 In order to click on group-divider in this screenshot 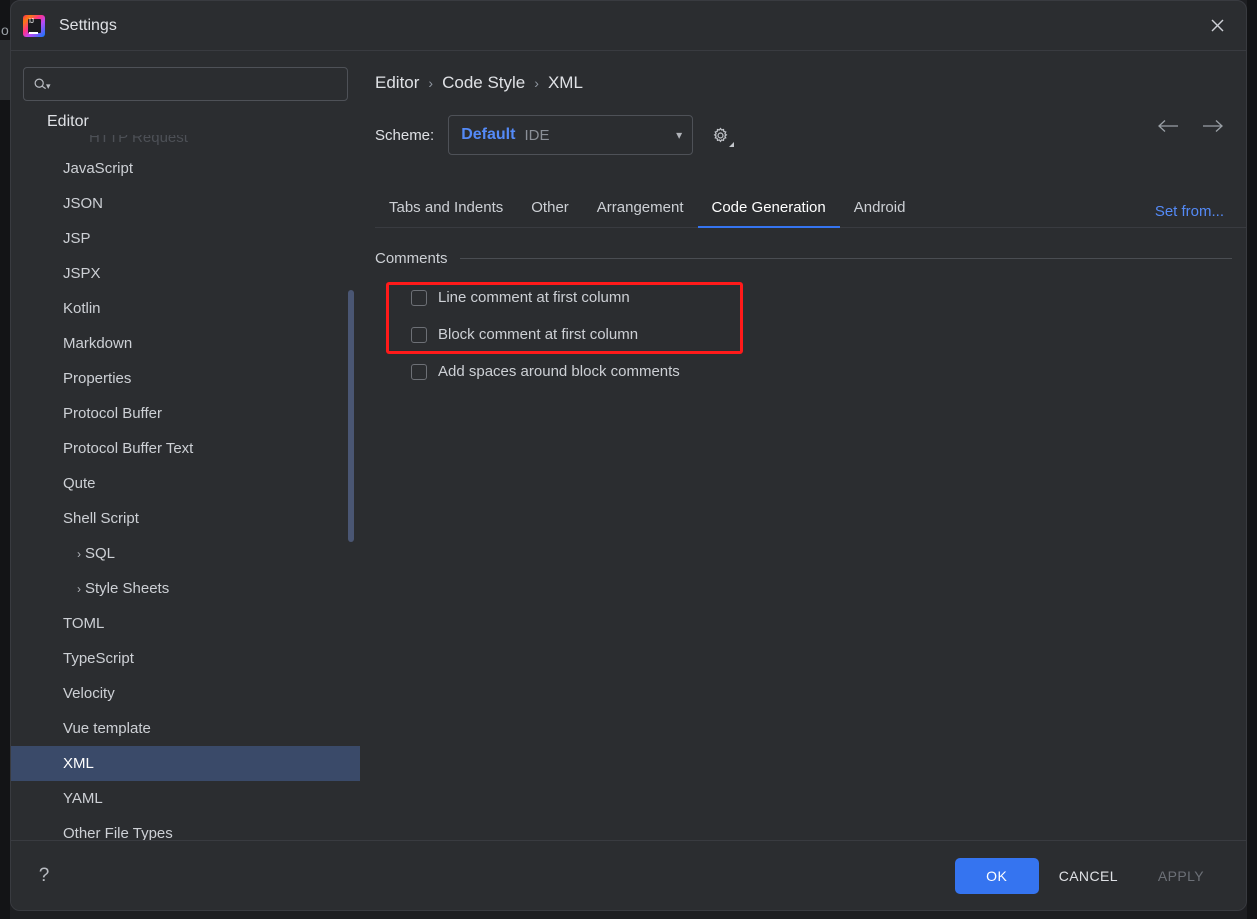, I will do `click(845, 258)`.